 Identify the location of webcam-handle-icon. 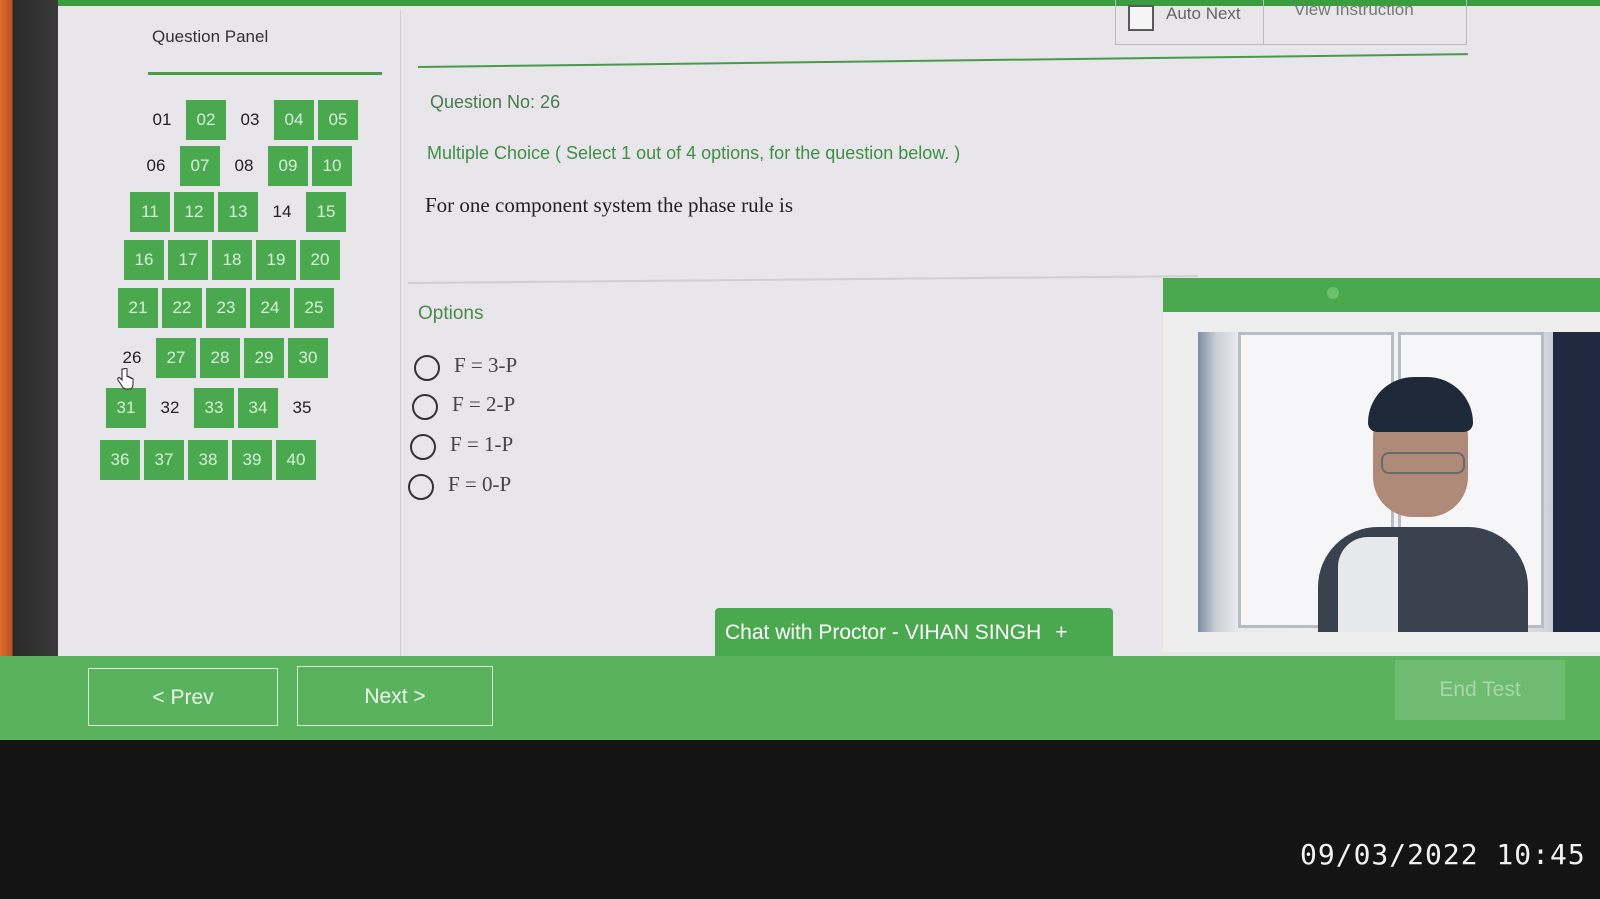
(1333, 293).